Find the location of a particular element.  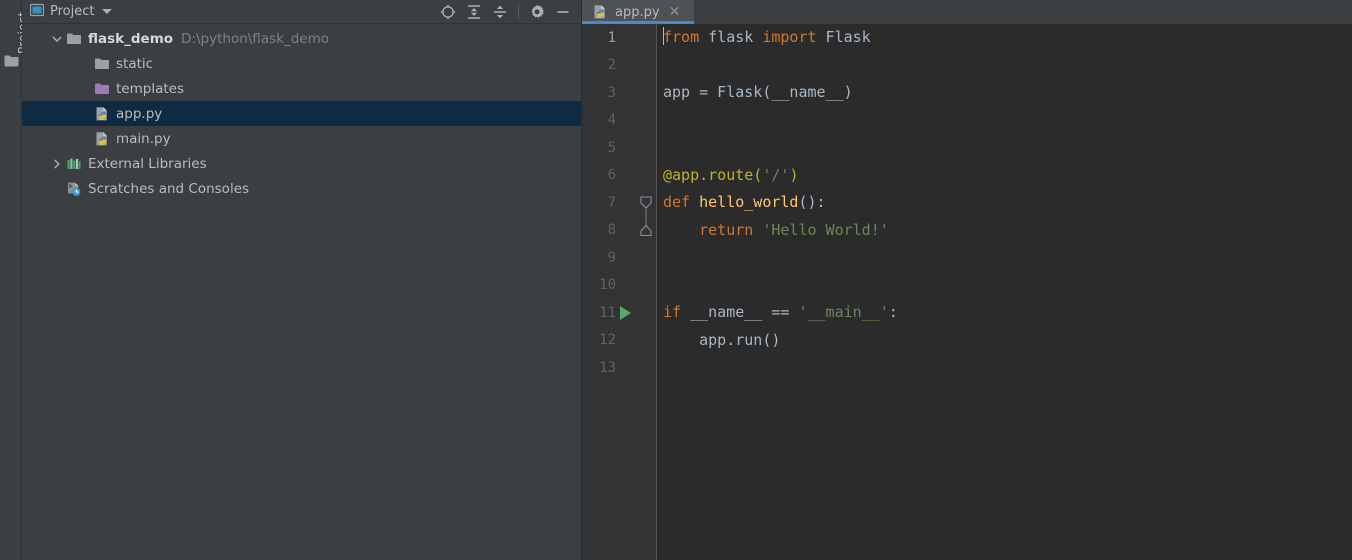

line-number: 2 is located at coordinates (611, 65).